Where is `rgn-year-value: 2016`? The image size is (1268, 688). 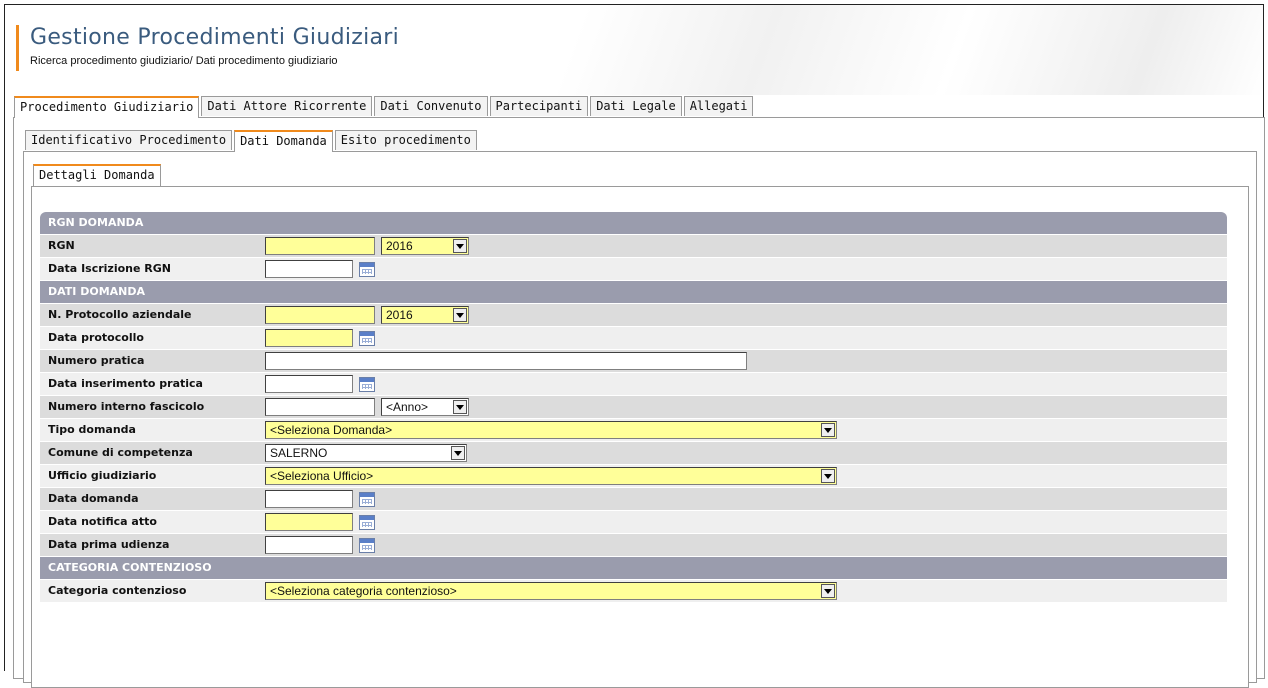
rgn-year-value: 2016 is located at coordinates (399, 246).